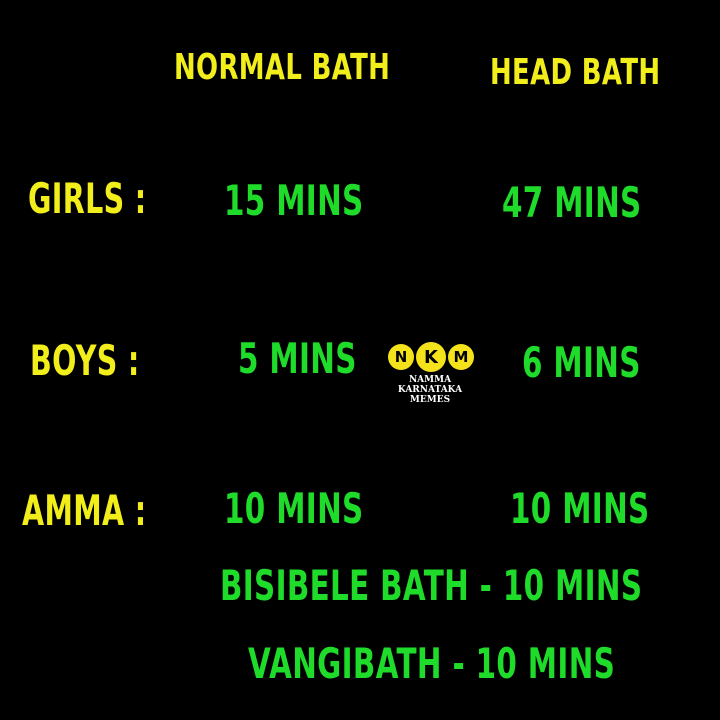  I want to click on header-normal-bath: NORMAL BATH, so click(282, 67).